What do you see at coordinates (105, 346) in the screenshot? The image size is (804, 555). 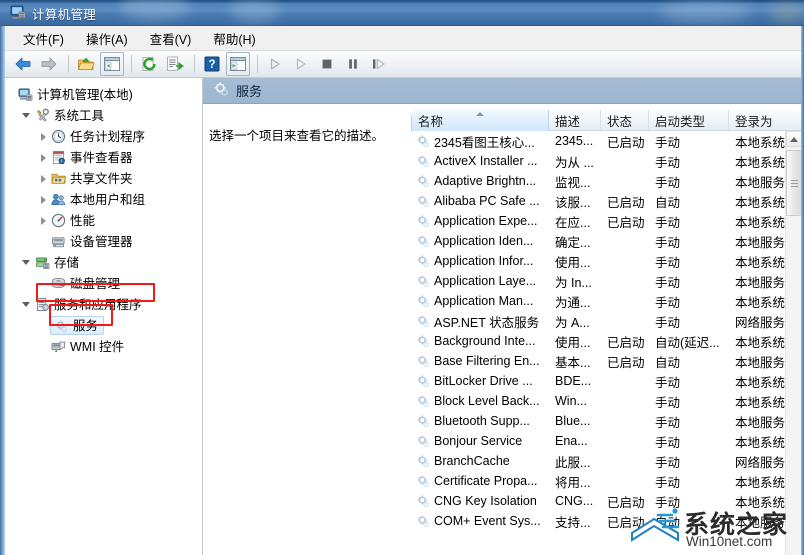 I see `tree-item-wmi-control: WMI 控件` at bounding box center [105, 346].